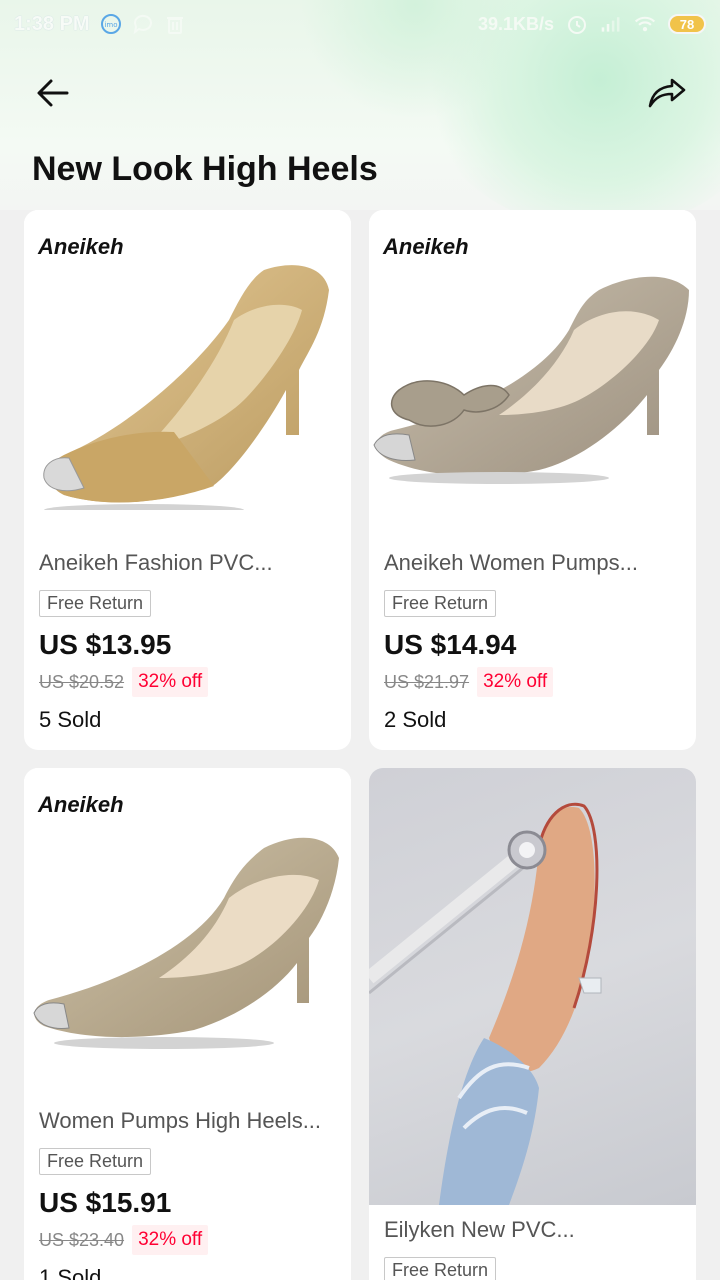  I want to click on signal-icon, so click(611, 24).